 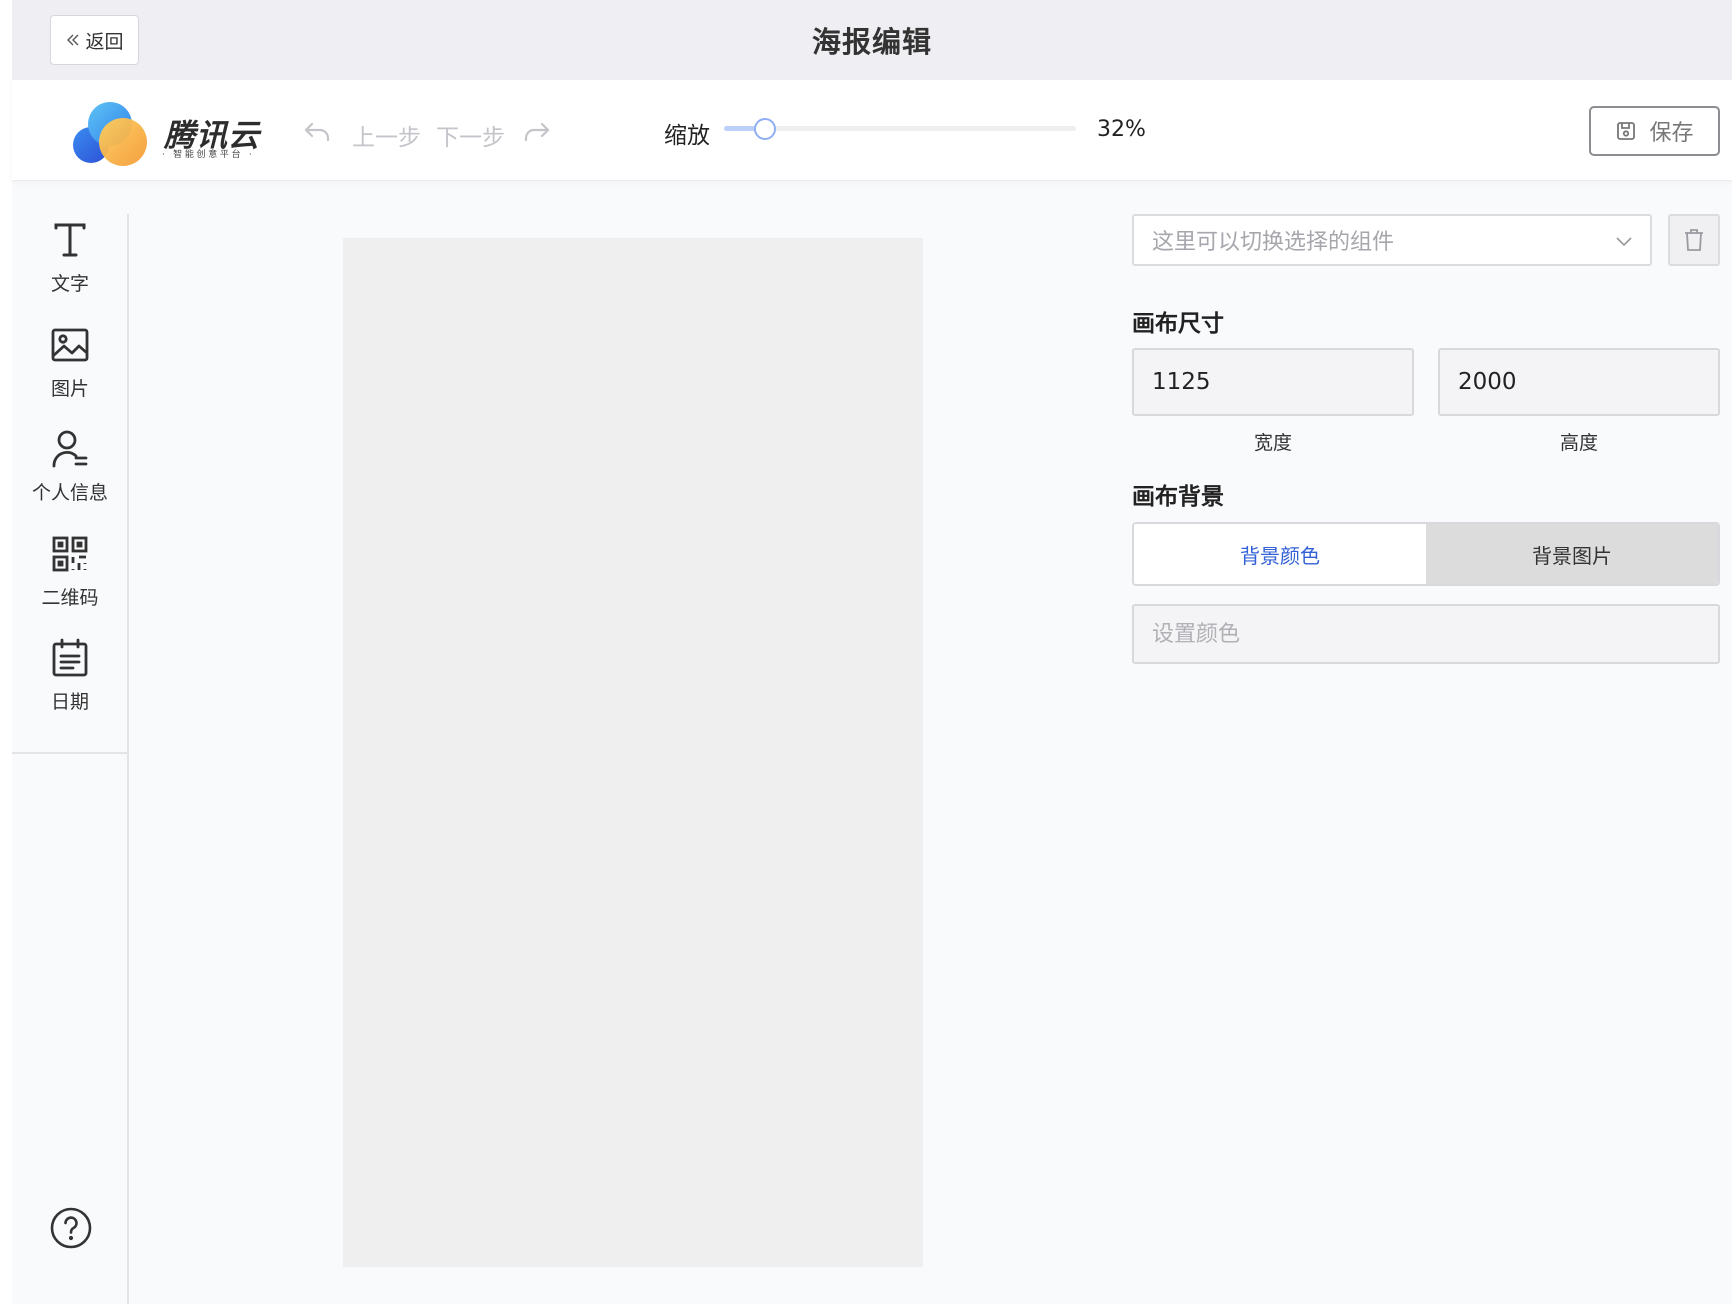 I want to click on tool-qrcode: 二维码, so click(x=70, y=581).